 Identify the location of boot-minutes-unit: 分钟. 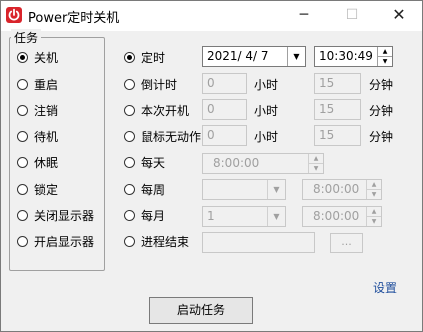
(381, 111).